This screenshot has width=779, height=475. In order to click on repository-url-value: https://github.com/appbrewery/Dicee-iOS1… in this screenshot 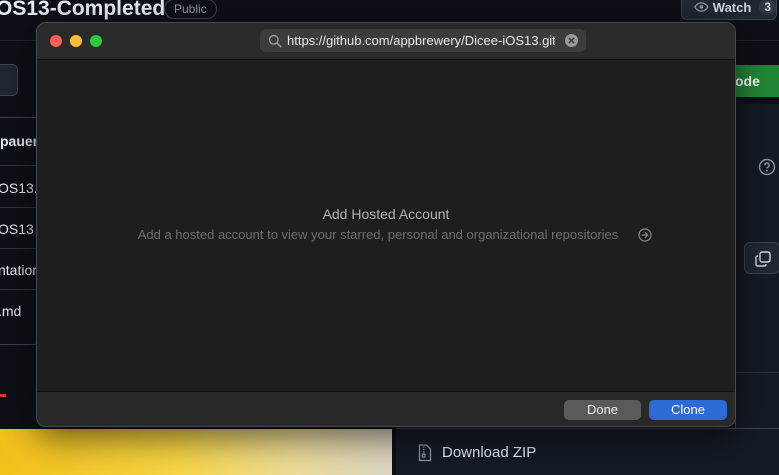, I will do `click(421, 40)`.